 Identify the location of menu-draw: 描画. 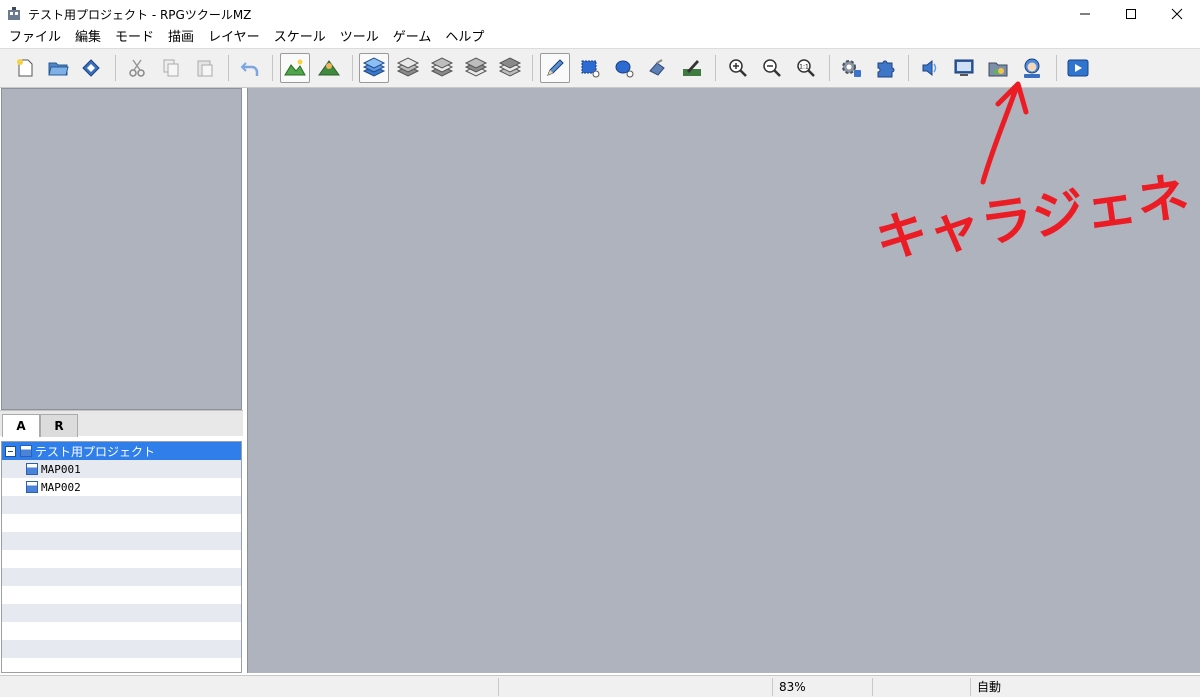
(181, 38).